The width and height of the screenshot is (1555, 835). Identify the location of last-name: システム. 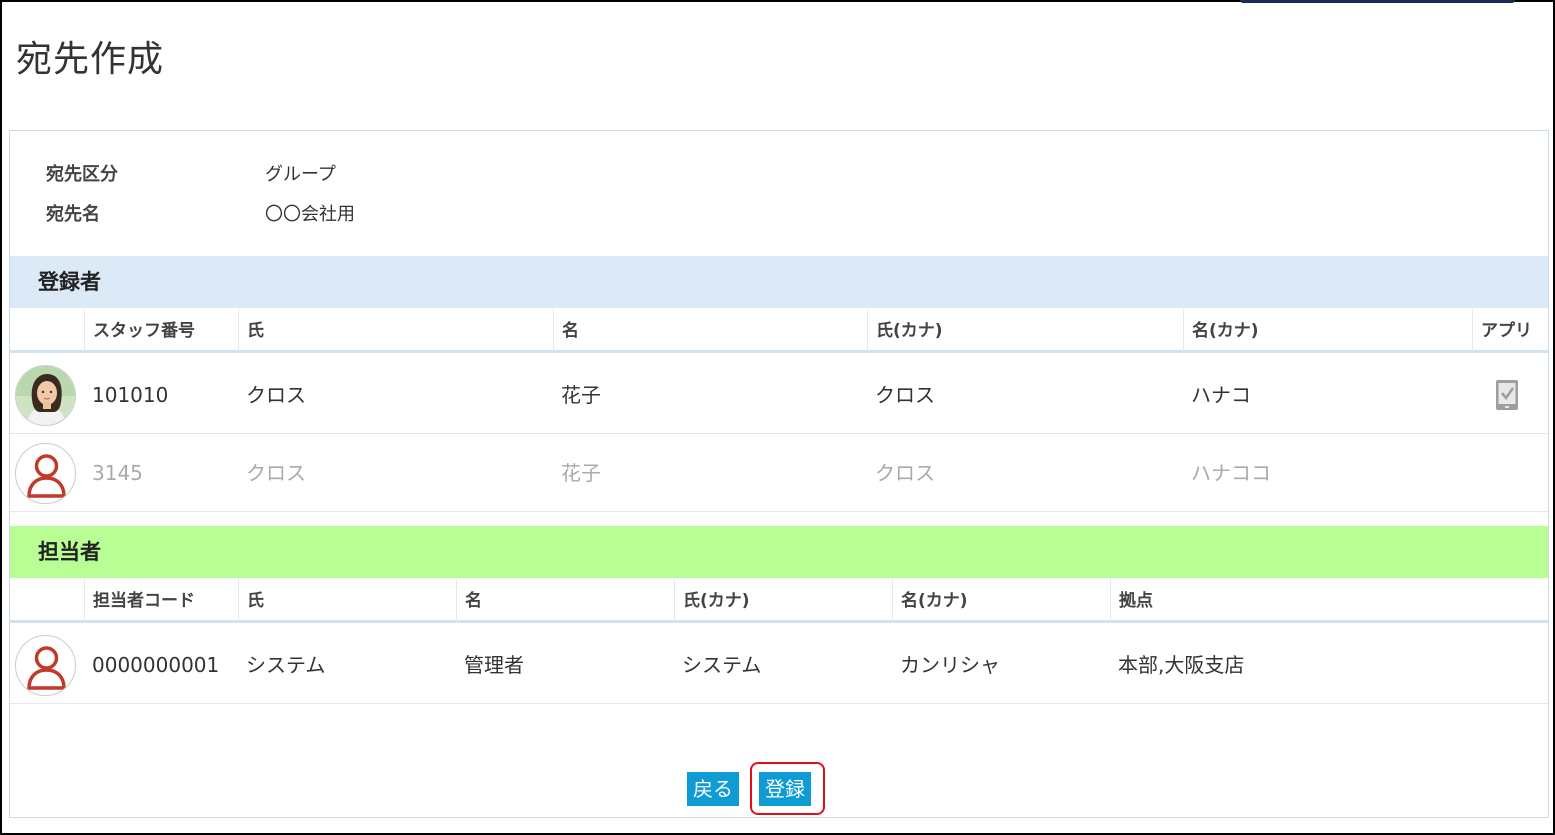
(286, 665).